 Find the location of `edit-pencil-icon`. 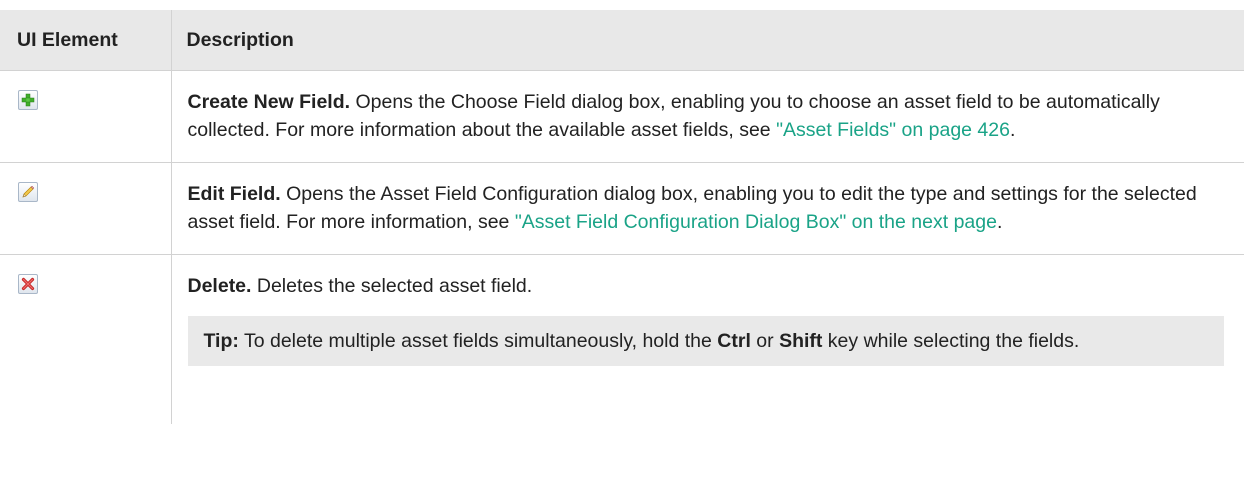

edit-pencil-icon is located at coordinates (28, 192).